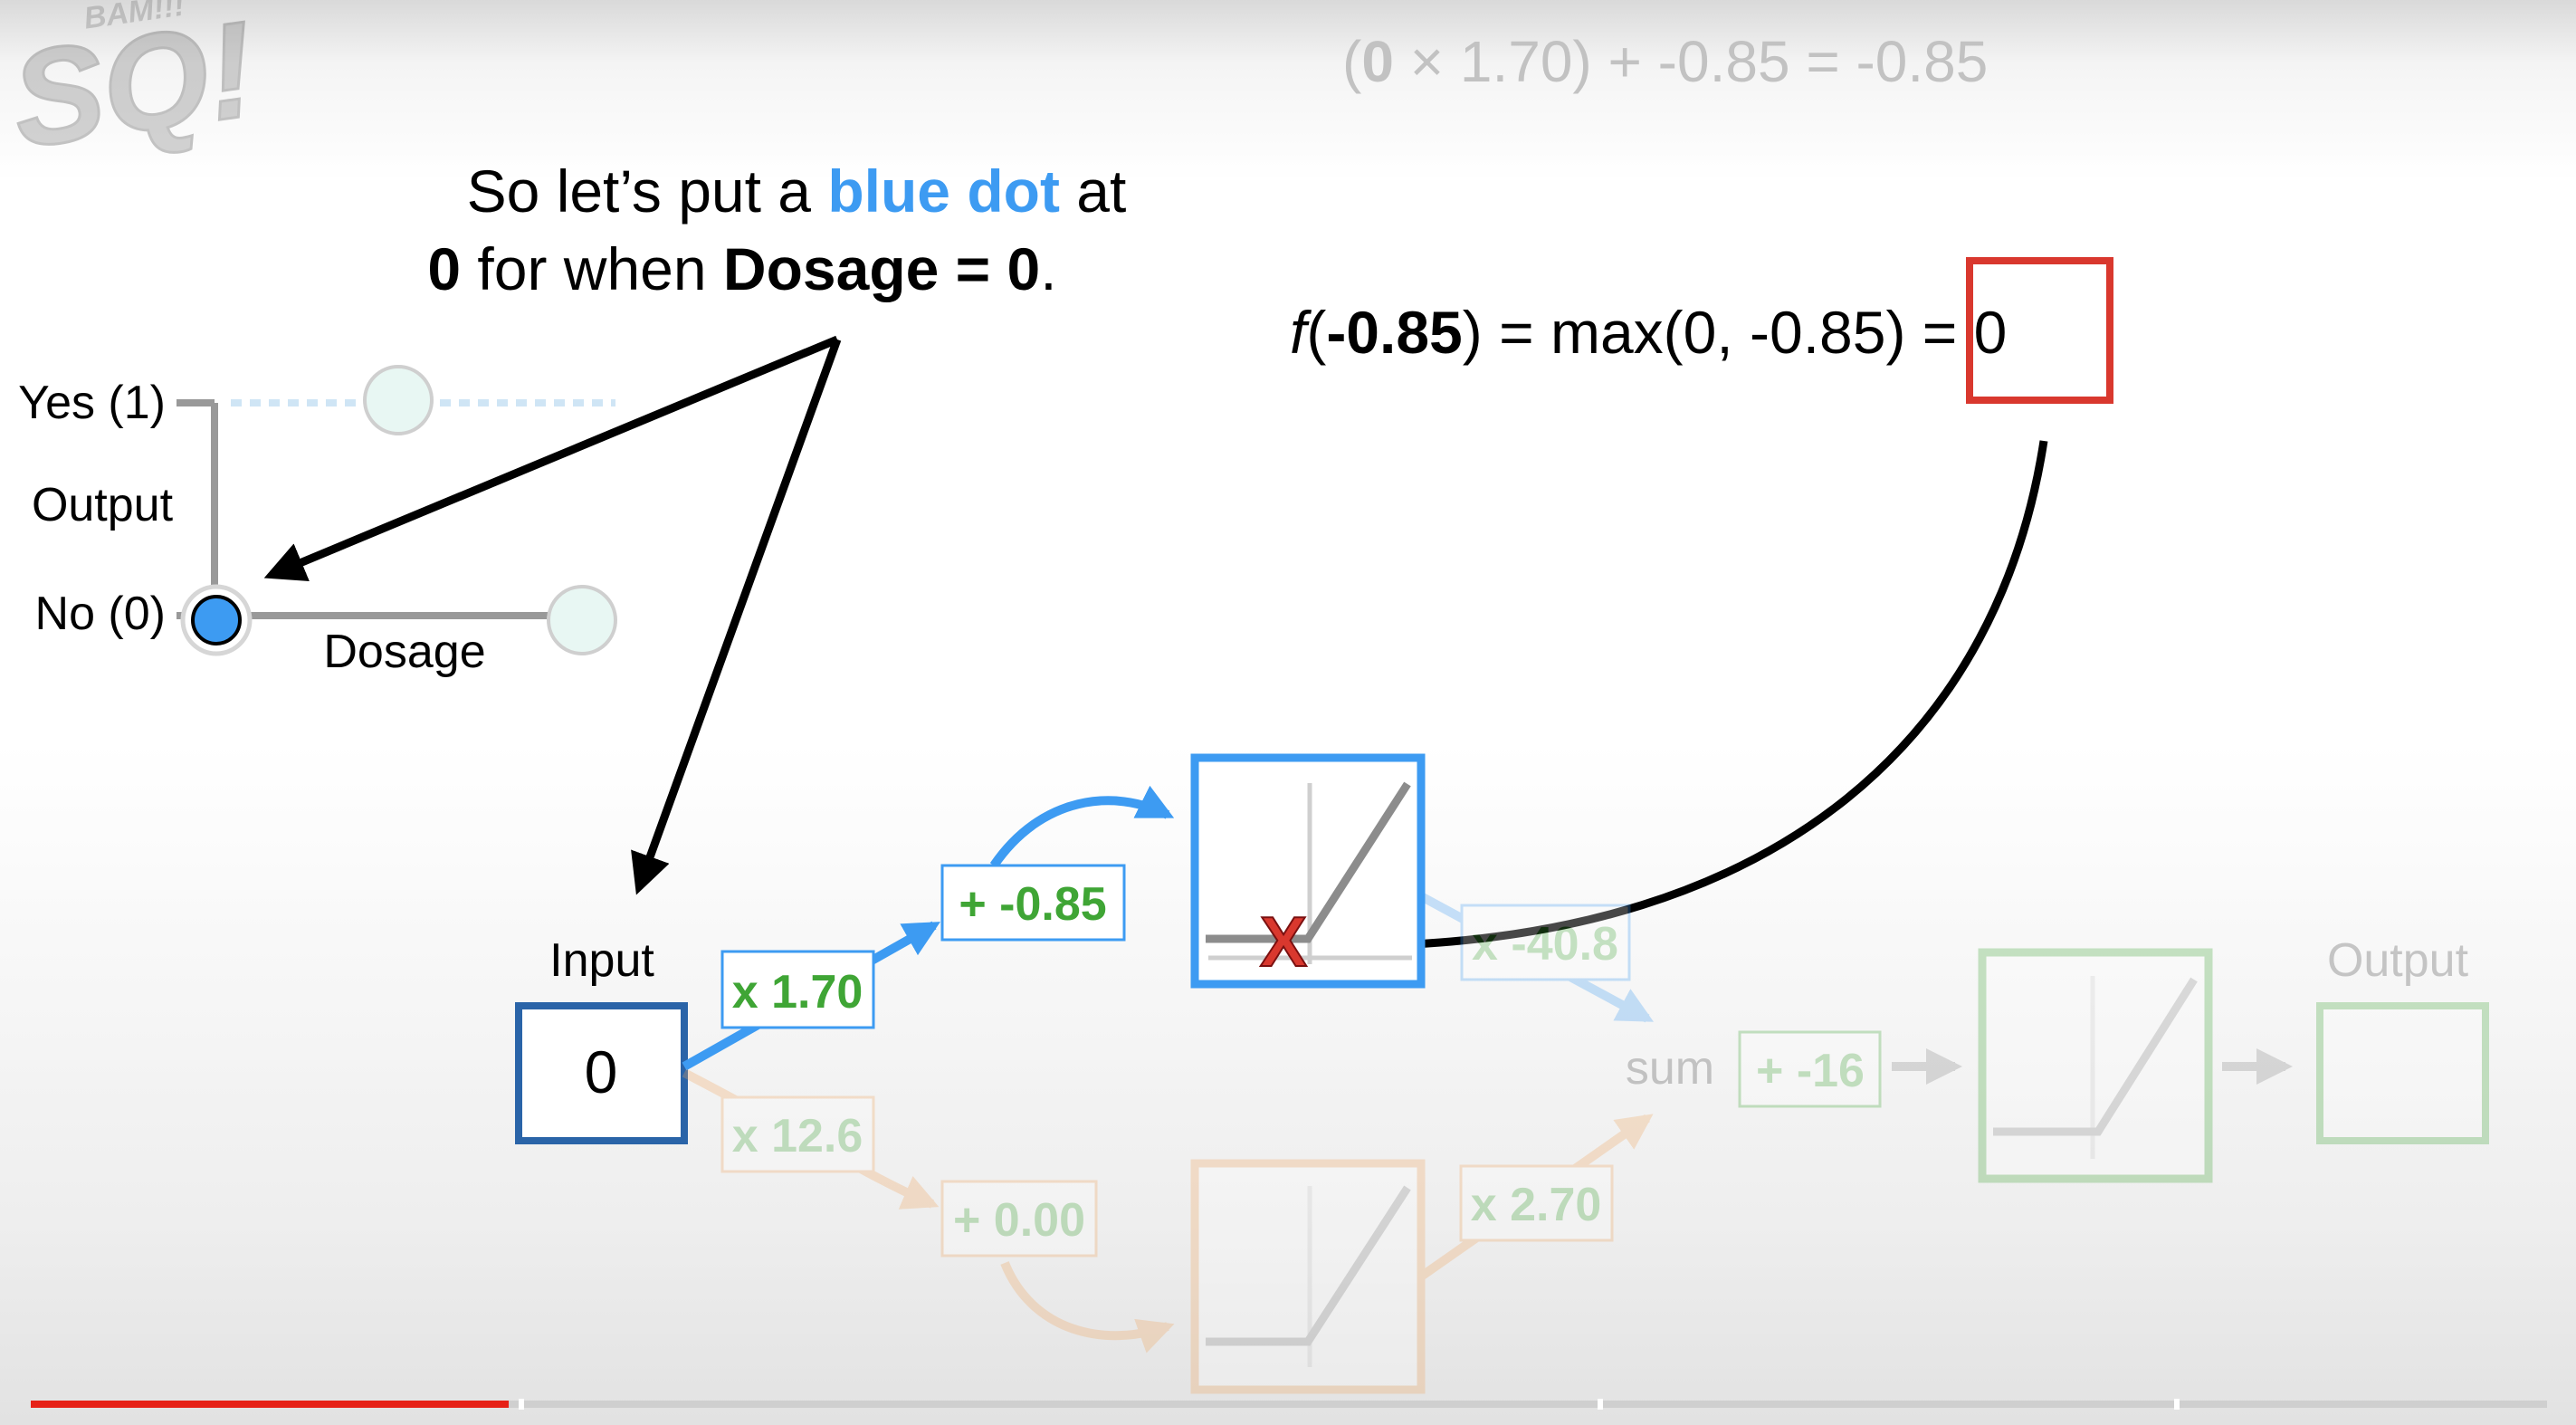  What do you see at coordinates (971, 948) in the screenshot?
I see `network-active-path: Input 0 x 1.70 + -0.85 X` at bounding box center [971, 948].